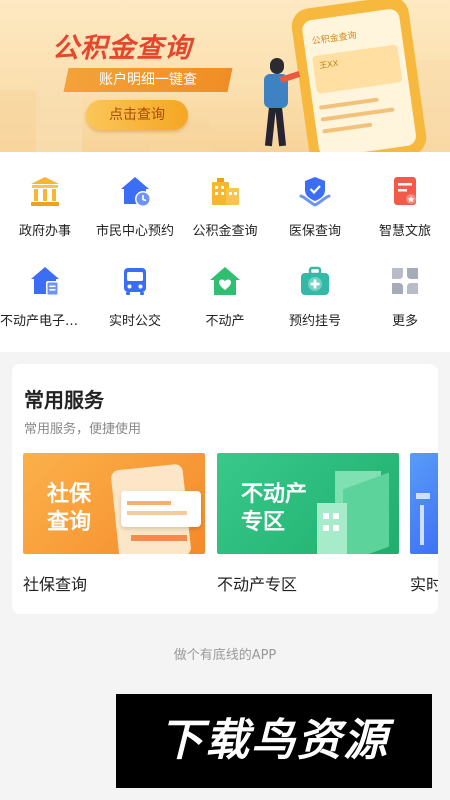  Describe the element at coordinates (225, 281) in the screenshot. I see `house-heart-icon` at that location.